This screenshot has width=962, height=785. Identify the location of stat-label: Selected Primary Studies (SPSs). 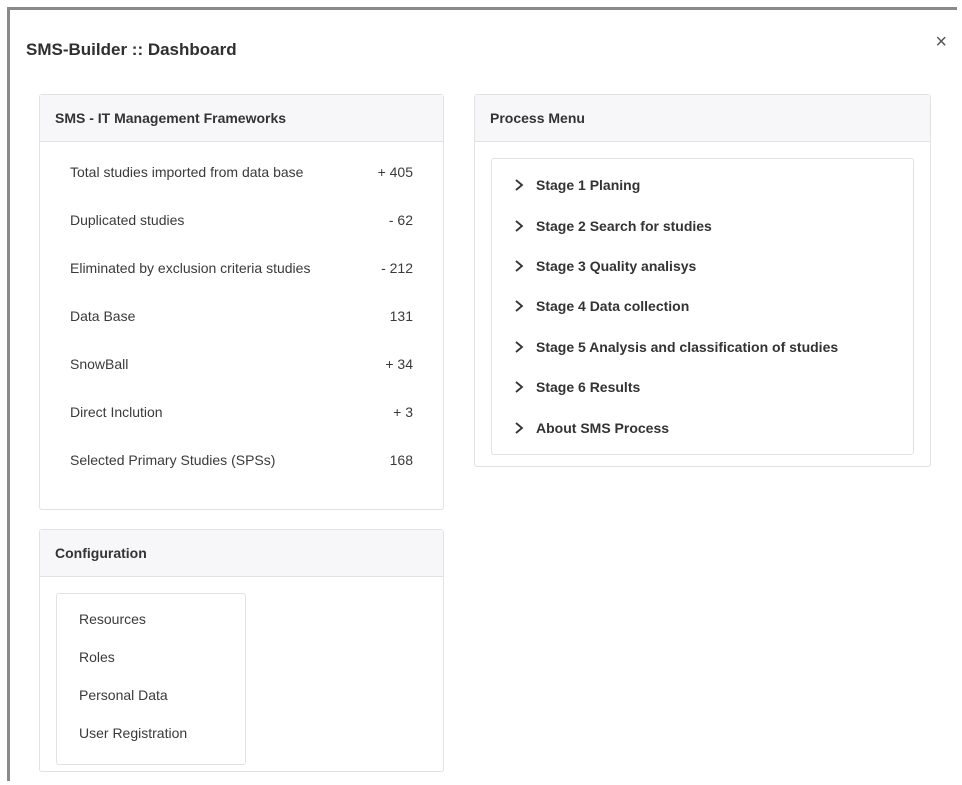
(173, 460).